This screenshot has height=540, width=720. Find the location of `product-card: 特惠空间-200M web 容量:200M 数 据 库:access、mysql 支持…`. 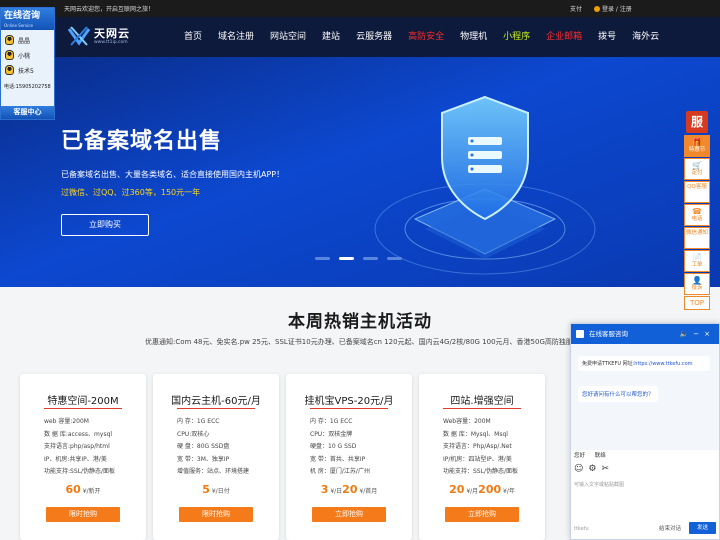

product-card: 特惠空间-200M web 容量:200M 数 据 库:access、mysql 支持… is located at coordinates (83, 457).